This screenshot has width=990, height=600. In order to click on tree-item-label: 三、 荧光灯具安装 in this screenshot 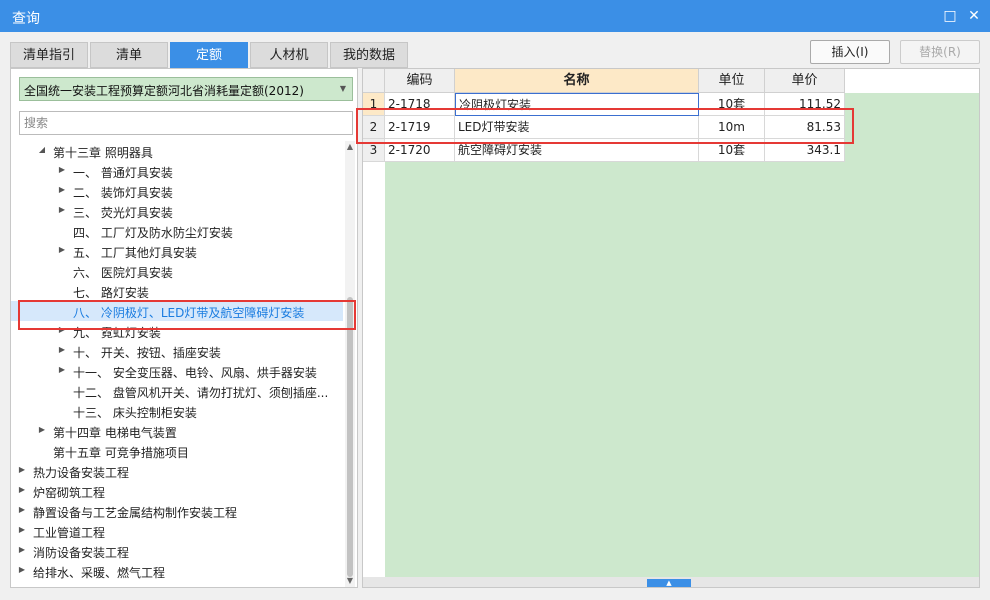, I will do `click(123, 213)`.